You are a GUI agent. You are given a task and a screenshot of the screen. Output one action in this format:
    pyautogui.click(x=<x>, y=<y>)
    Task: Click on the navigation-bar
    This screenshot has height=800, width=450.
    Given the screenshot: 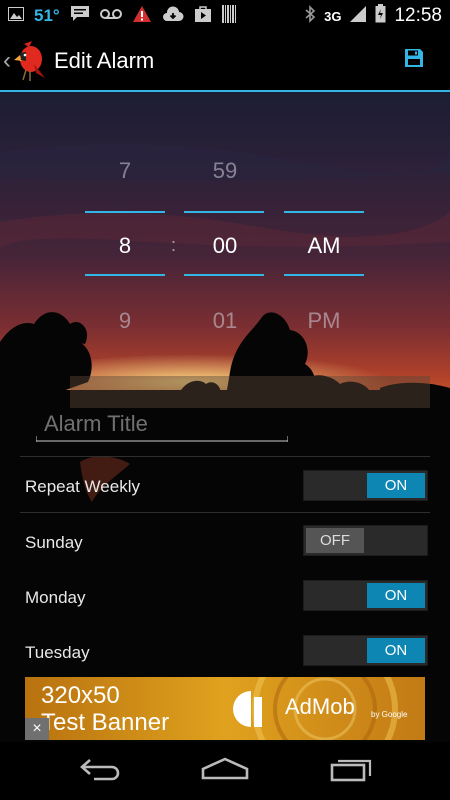 What is the action you would take?
    pyautogui.click(x=225, y=771)
    